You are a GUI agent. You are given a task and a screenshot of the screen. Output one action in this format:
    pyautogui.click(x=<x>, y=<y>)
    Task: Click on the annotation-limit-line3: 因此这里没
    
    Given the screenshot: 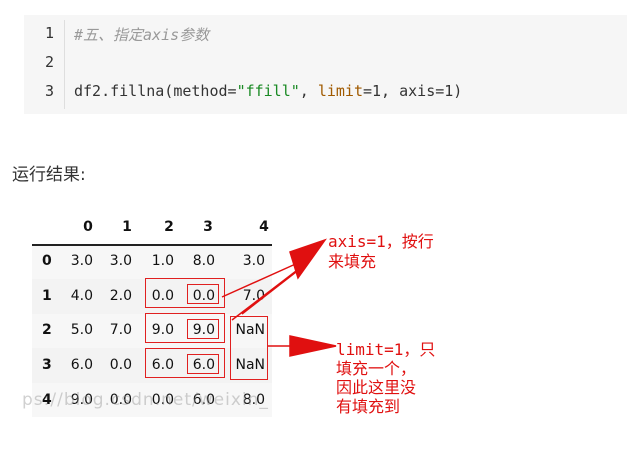 What is the action you would take?
    pyautogui.click(x=376, y=387)
    